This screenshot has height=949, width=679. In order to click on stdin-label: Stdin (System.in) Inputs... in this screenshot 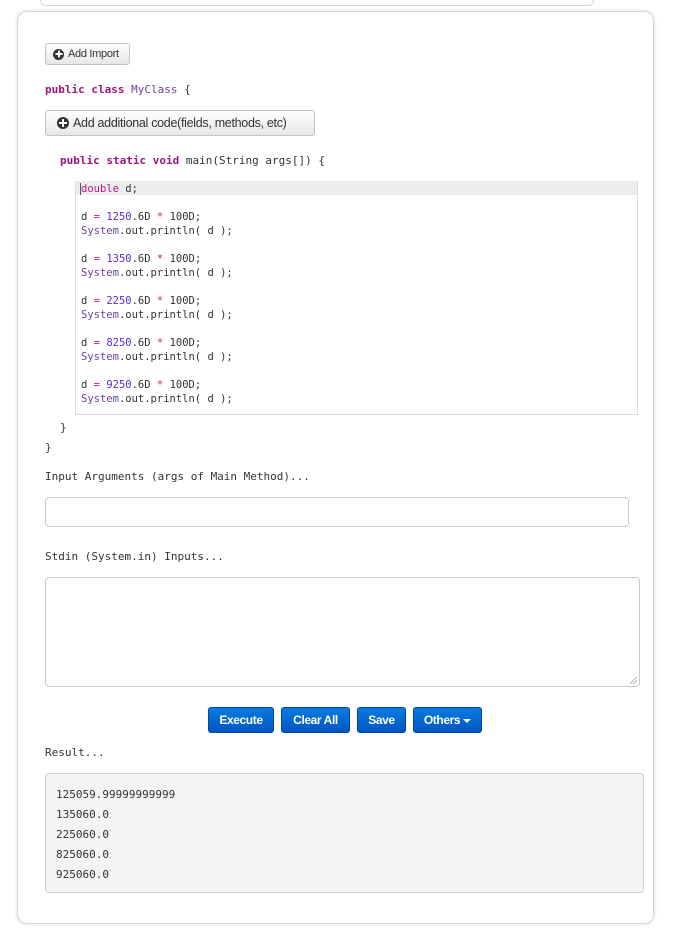, I will do `click(134, 556)`.